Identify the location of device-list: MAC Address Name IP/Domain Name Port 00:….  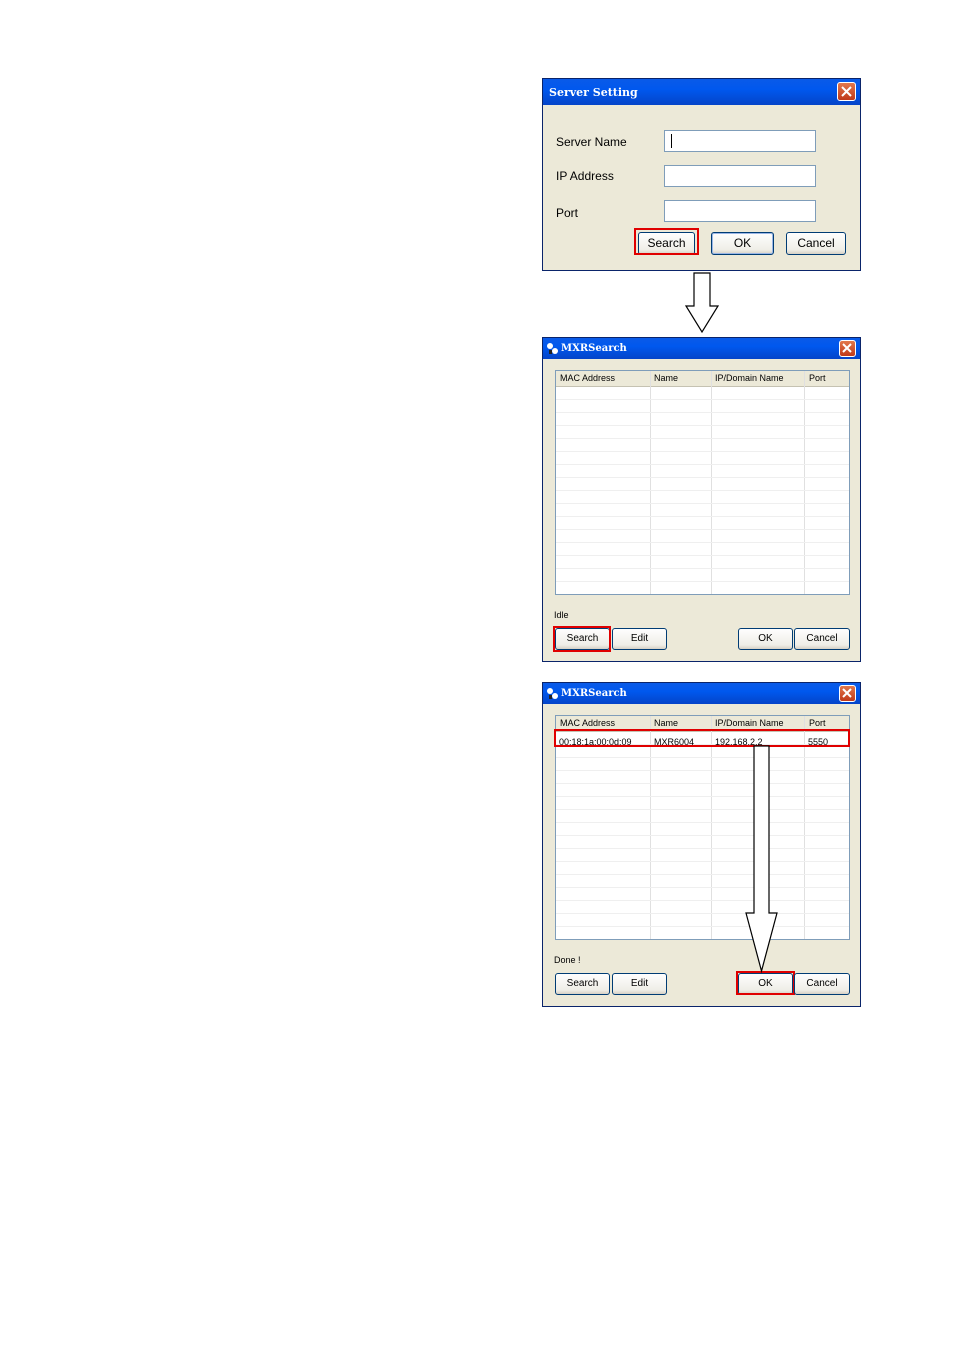
(702, 827).